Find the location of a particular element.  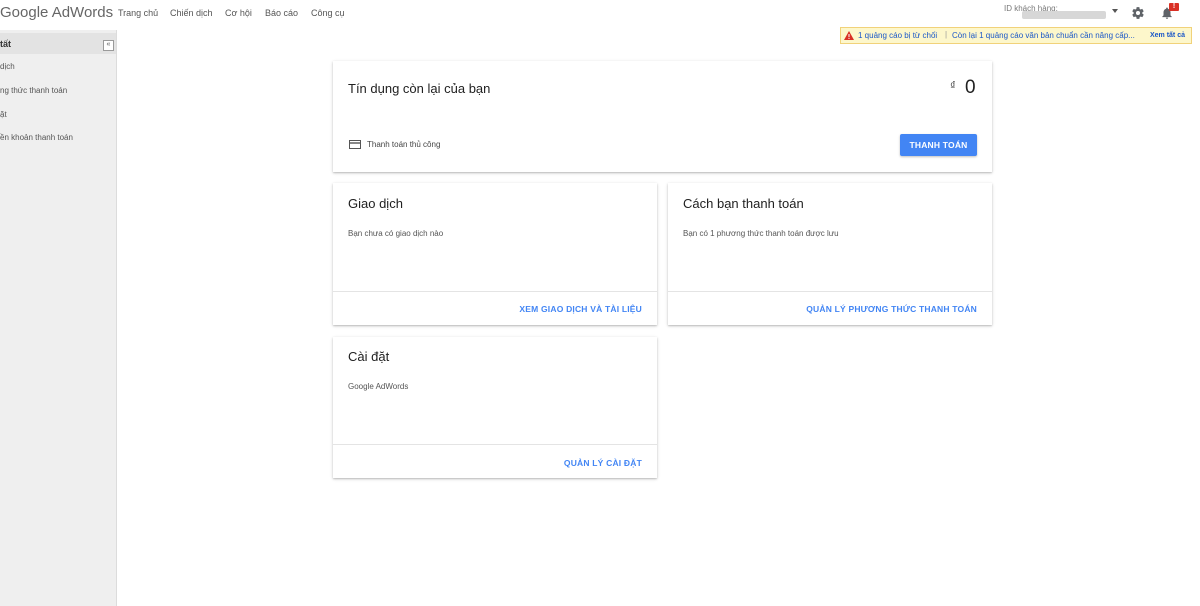

payment-type-label: Thanh toán thủ công is located at coordinates (404, 144).